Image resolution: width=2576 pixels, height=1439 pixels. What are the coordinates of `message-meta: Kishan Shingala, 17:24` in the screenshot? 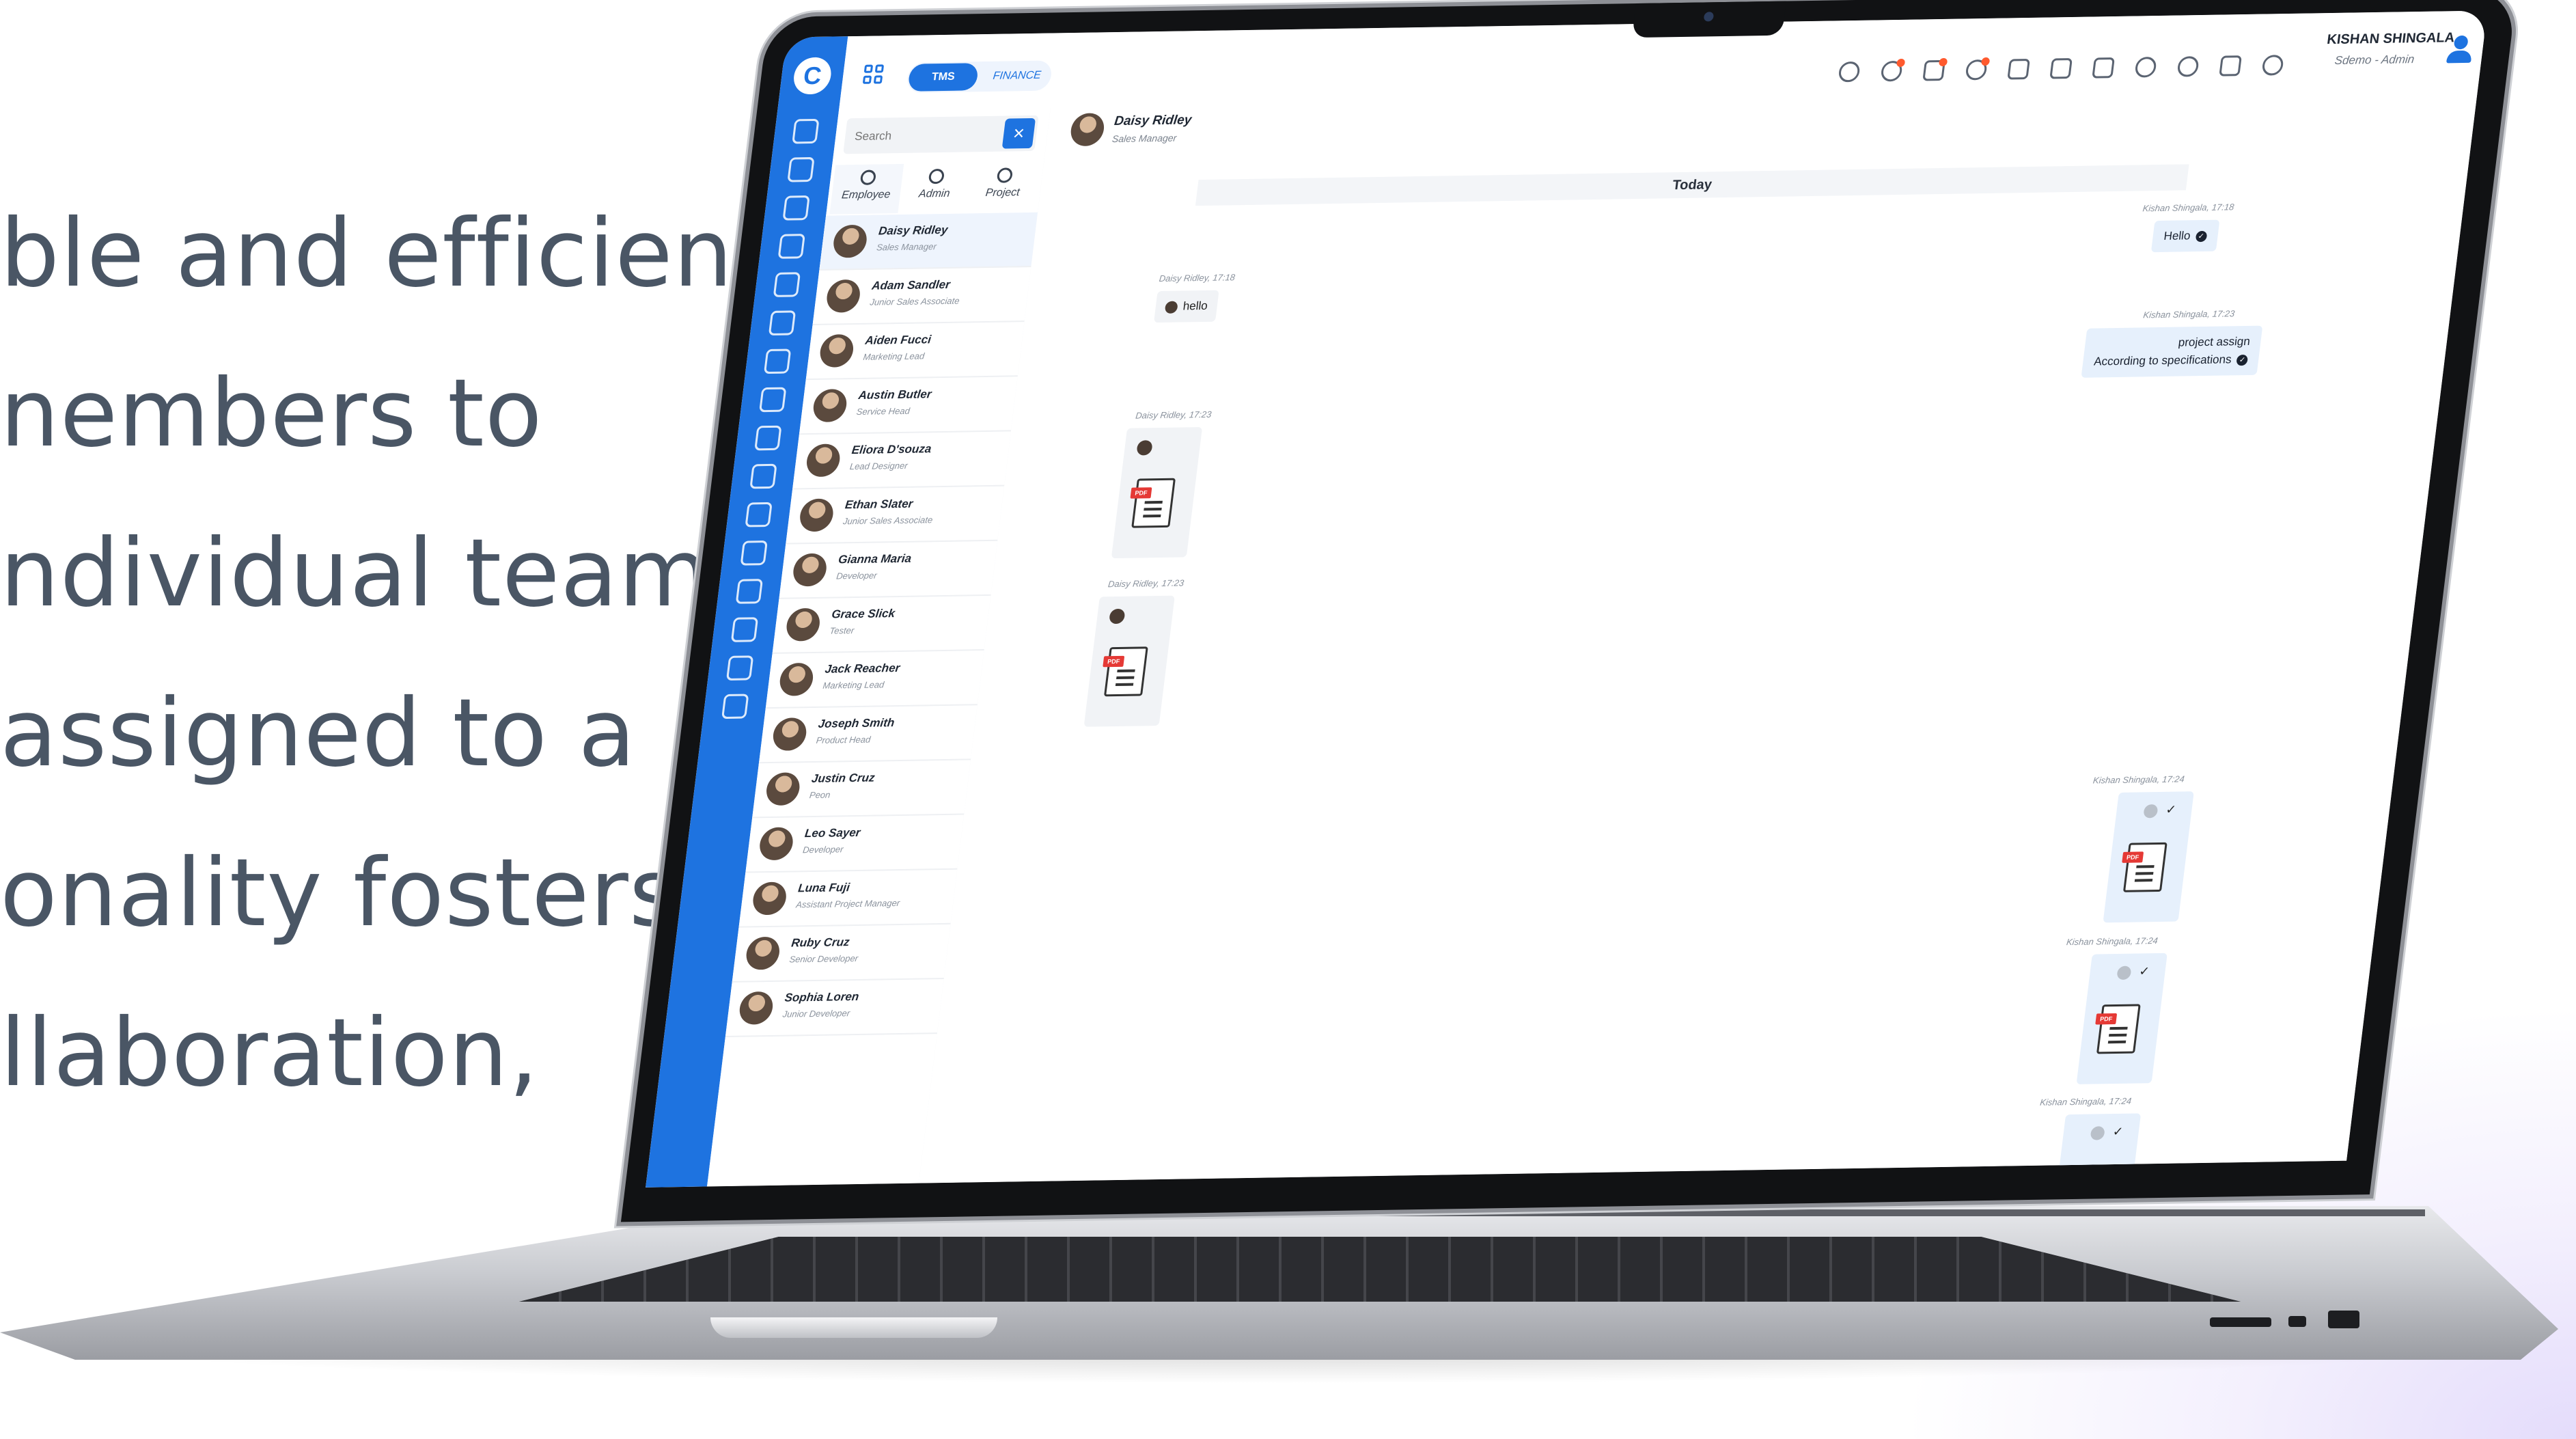 It's located at (2086, 1101).